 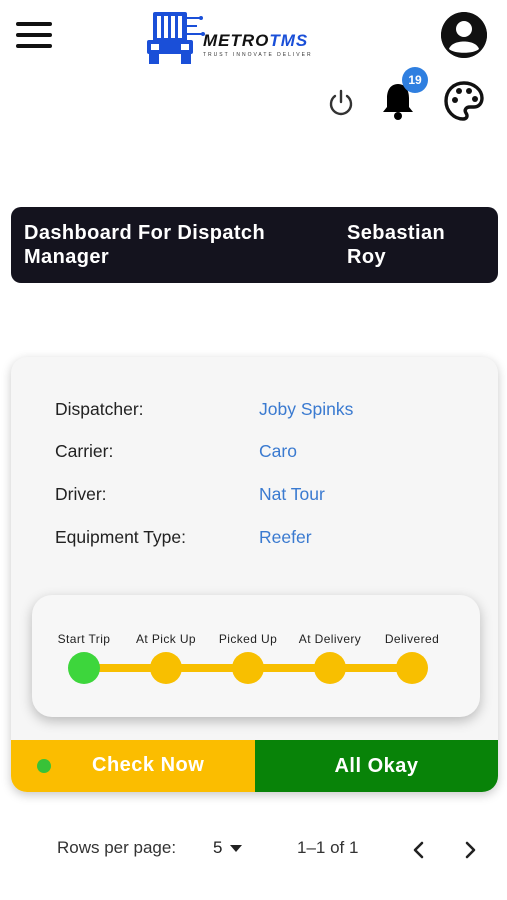 I want to click on user-name: Sebastian Roy, so click(x=396, y=245).